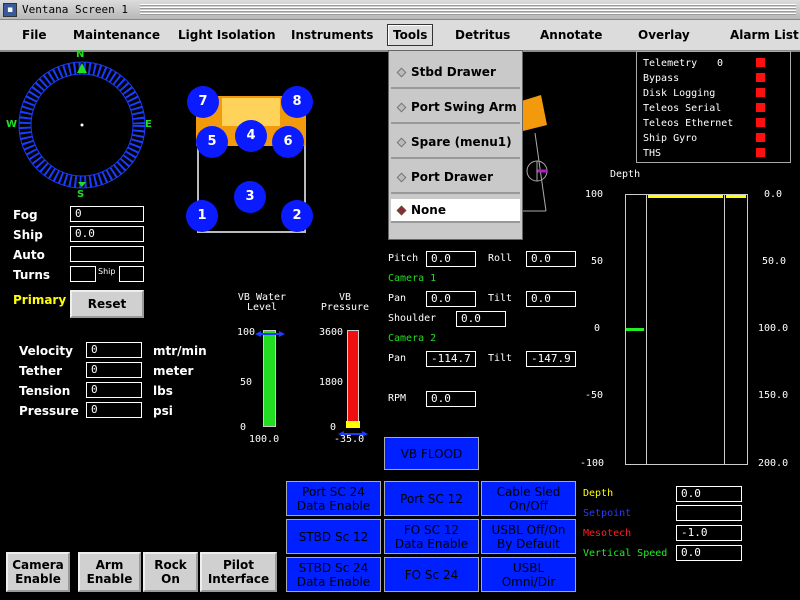 This screenshot has width=800, height=600. What do you see at coordinates (455, 142) in the screenshot?
I see `tools-item-spare-menu1: Spare (menu1)` at bounding box center [455, 142].